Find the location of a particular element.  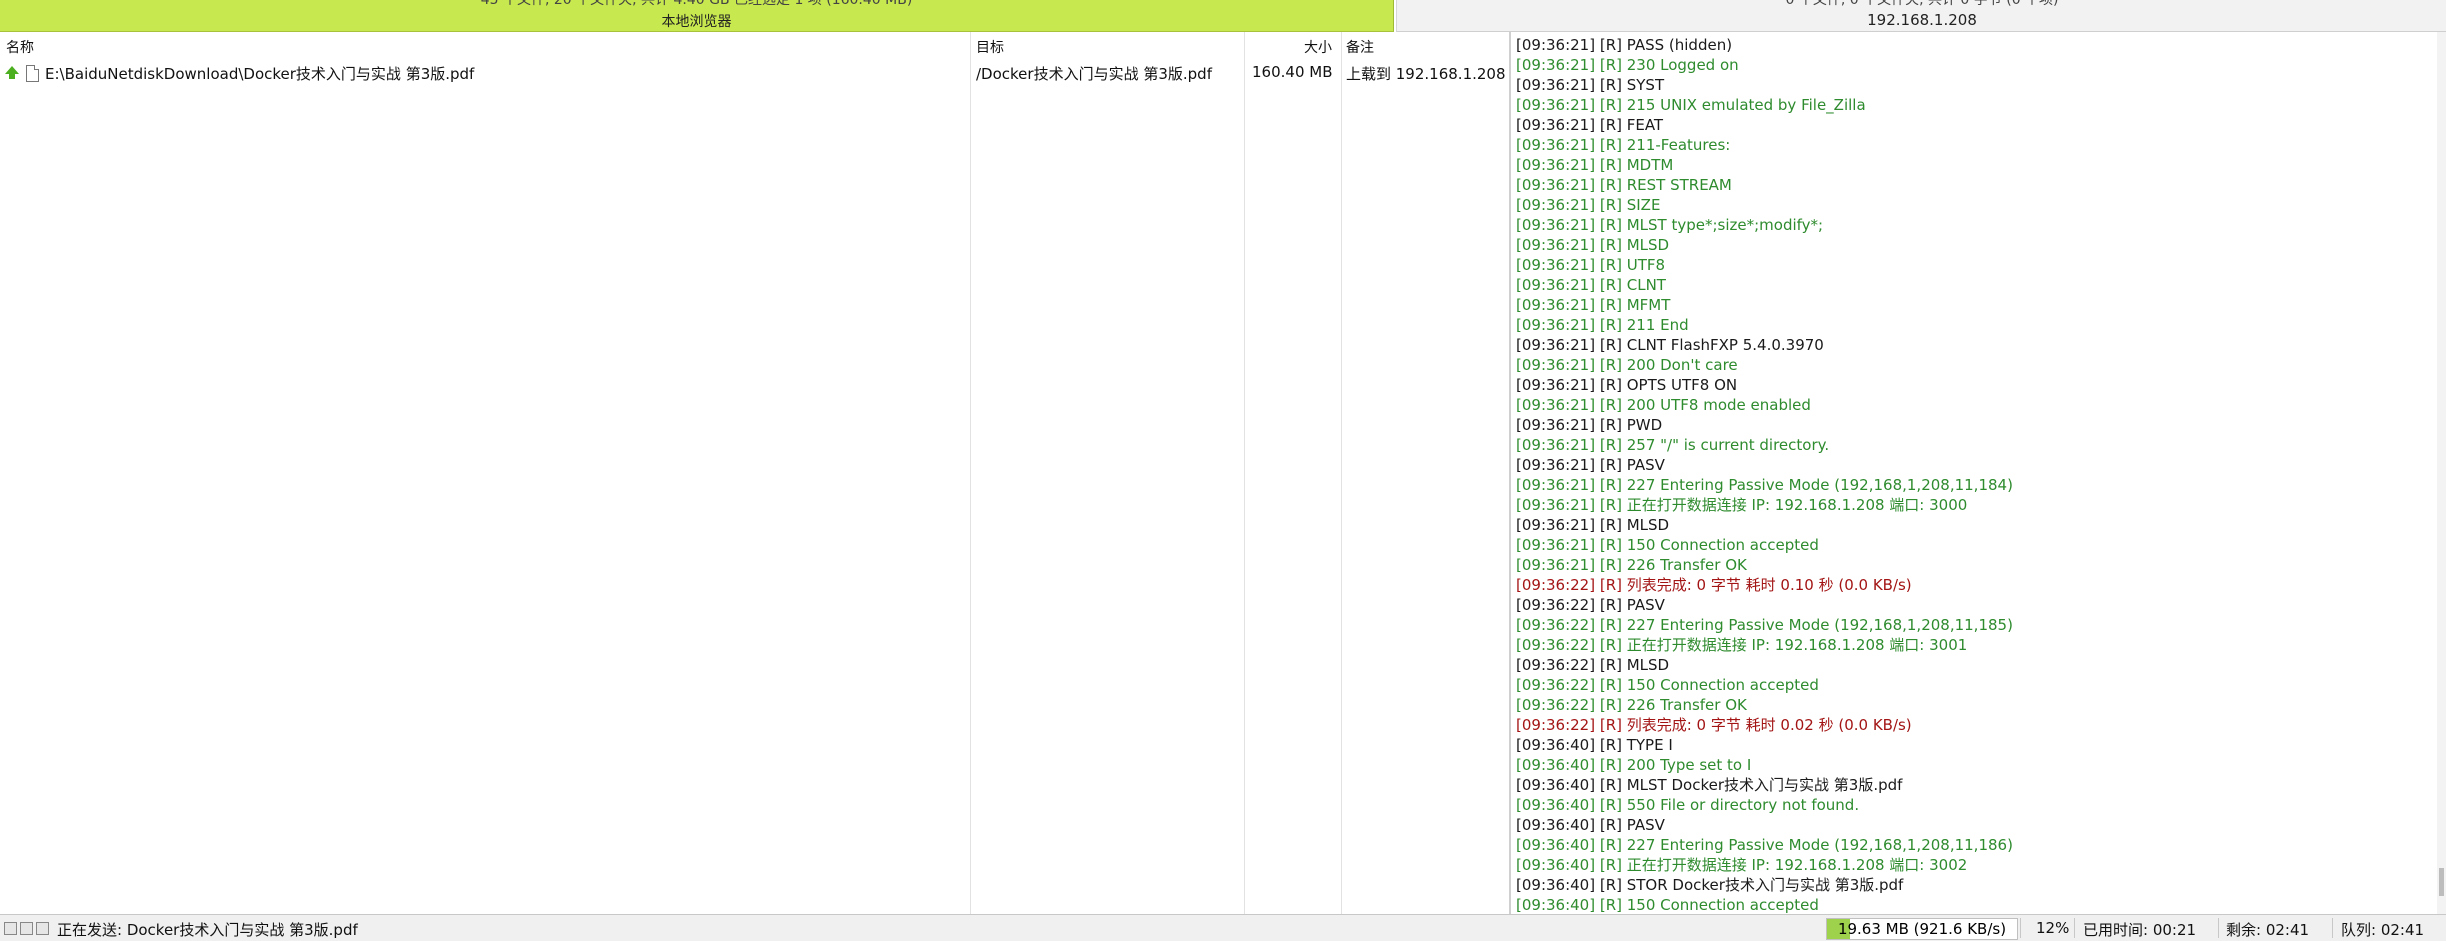

log-line: [09:36:21] [R] 200 Don't care is located at coordinates (1627, 365).